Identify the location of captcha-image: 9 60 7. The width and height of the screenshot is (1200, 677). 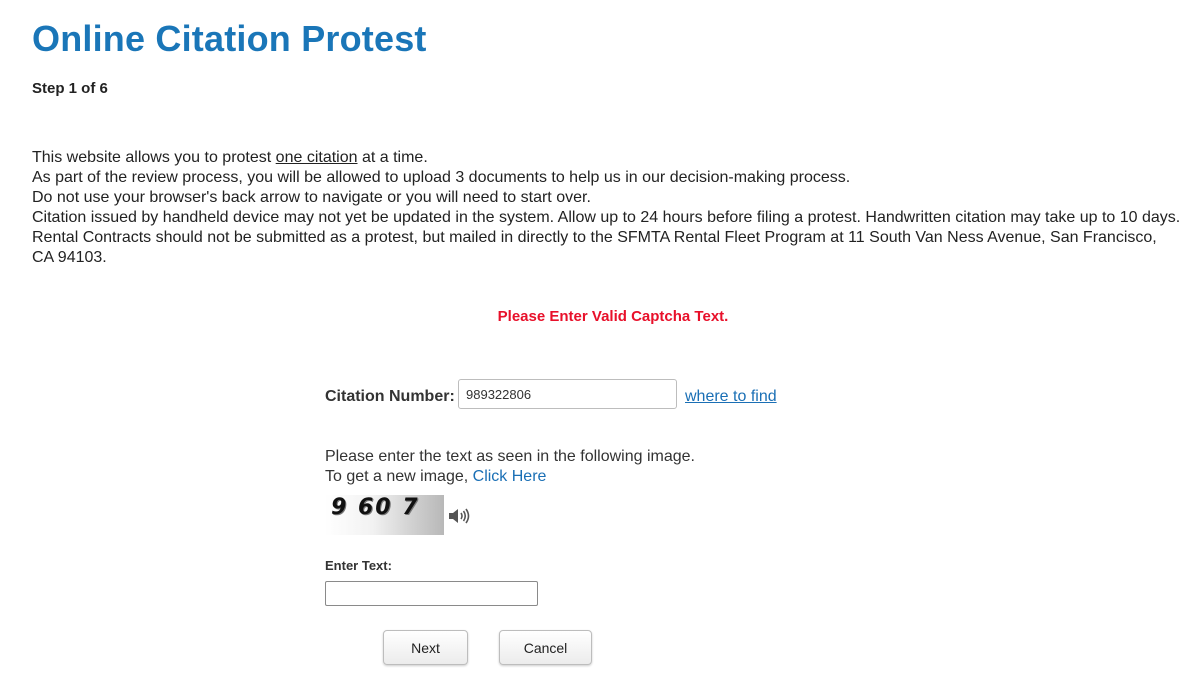
(384, 515).